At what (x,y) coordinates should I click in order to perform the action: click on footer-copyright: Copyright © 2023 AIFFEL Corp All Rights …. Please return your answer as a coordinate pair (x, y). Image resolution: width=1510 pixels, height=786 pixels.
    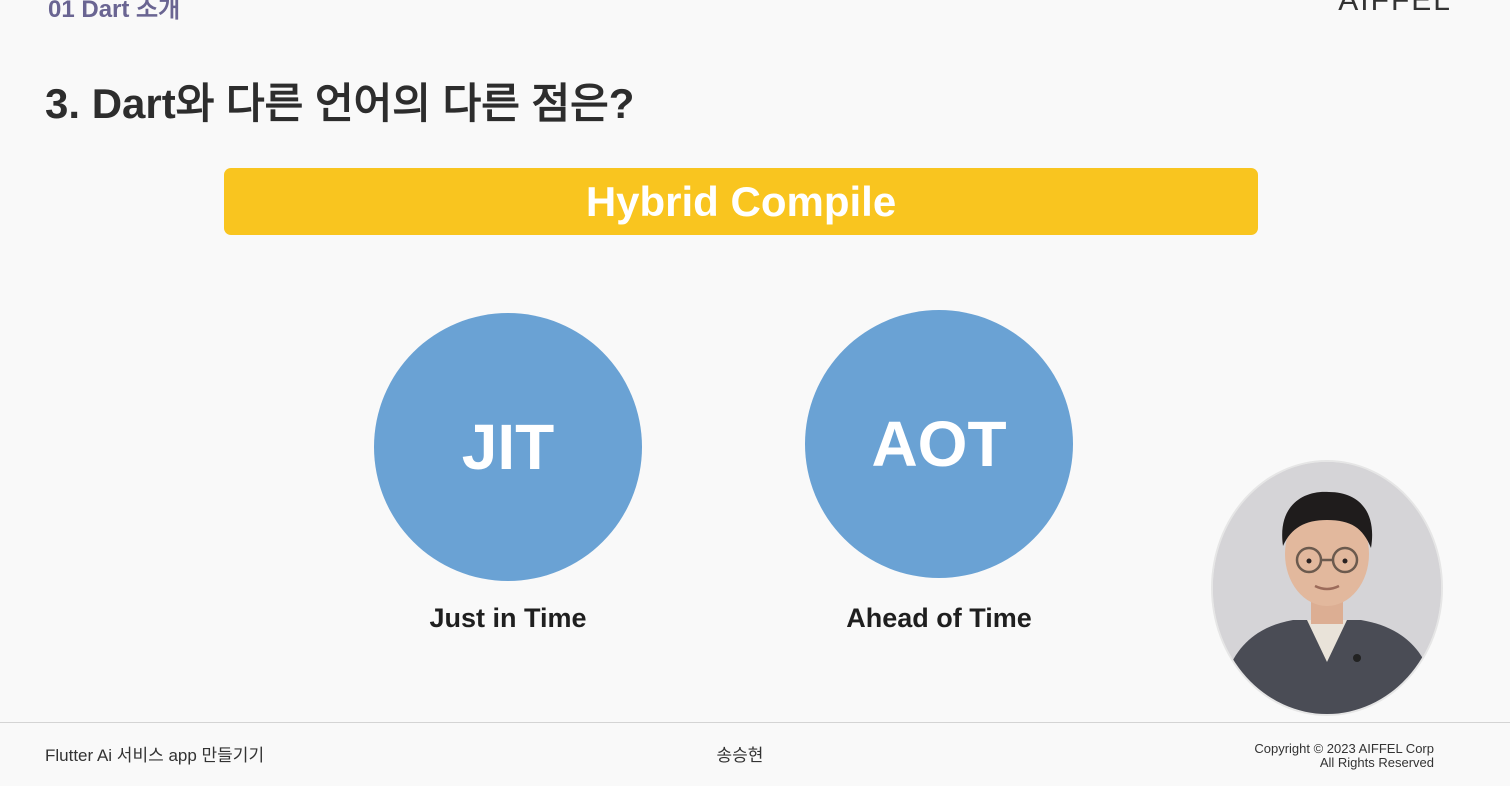
    Looking at the image, I should click on (1344, 756).